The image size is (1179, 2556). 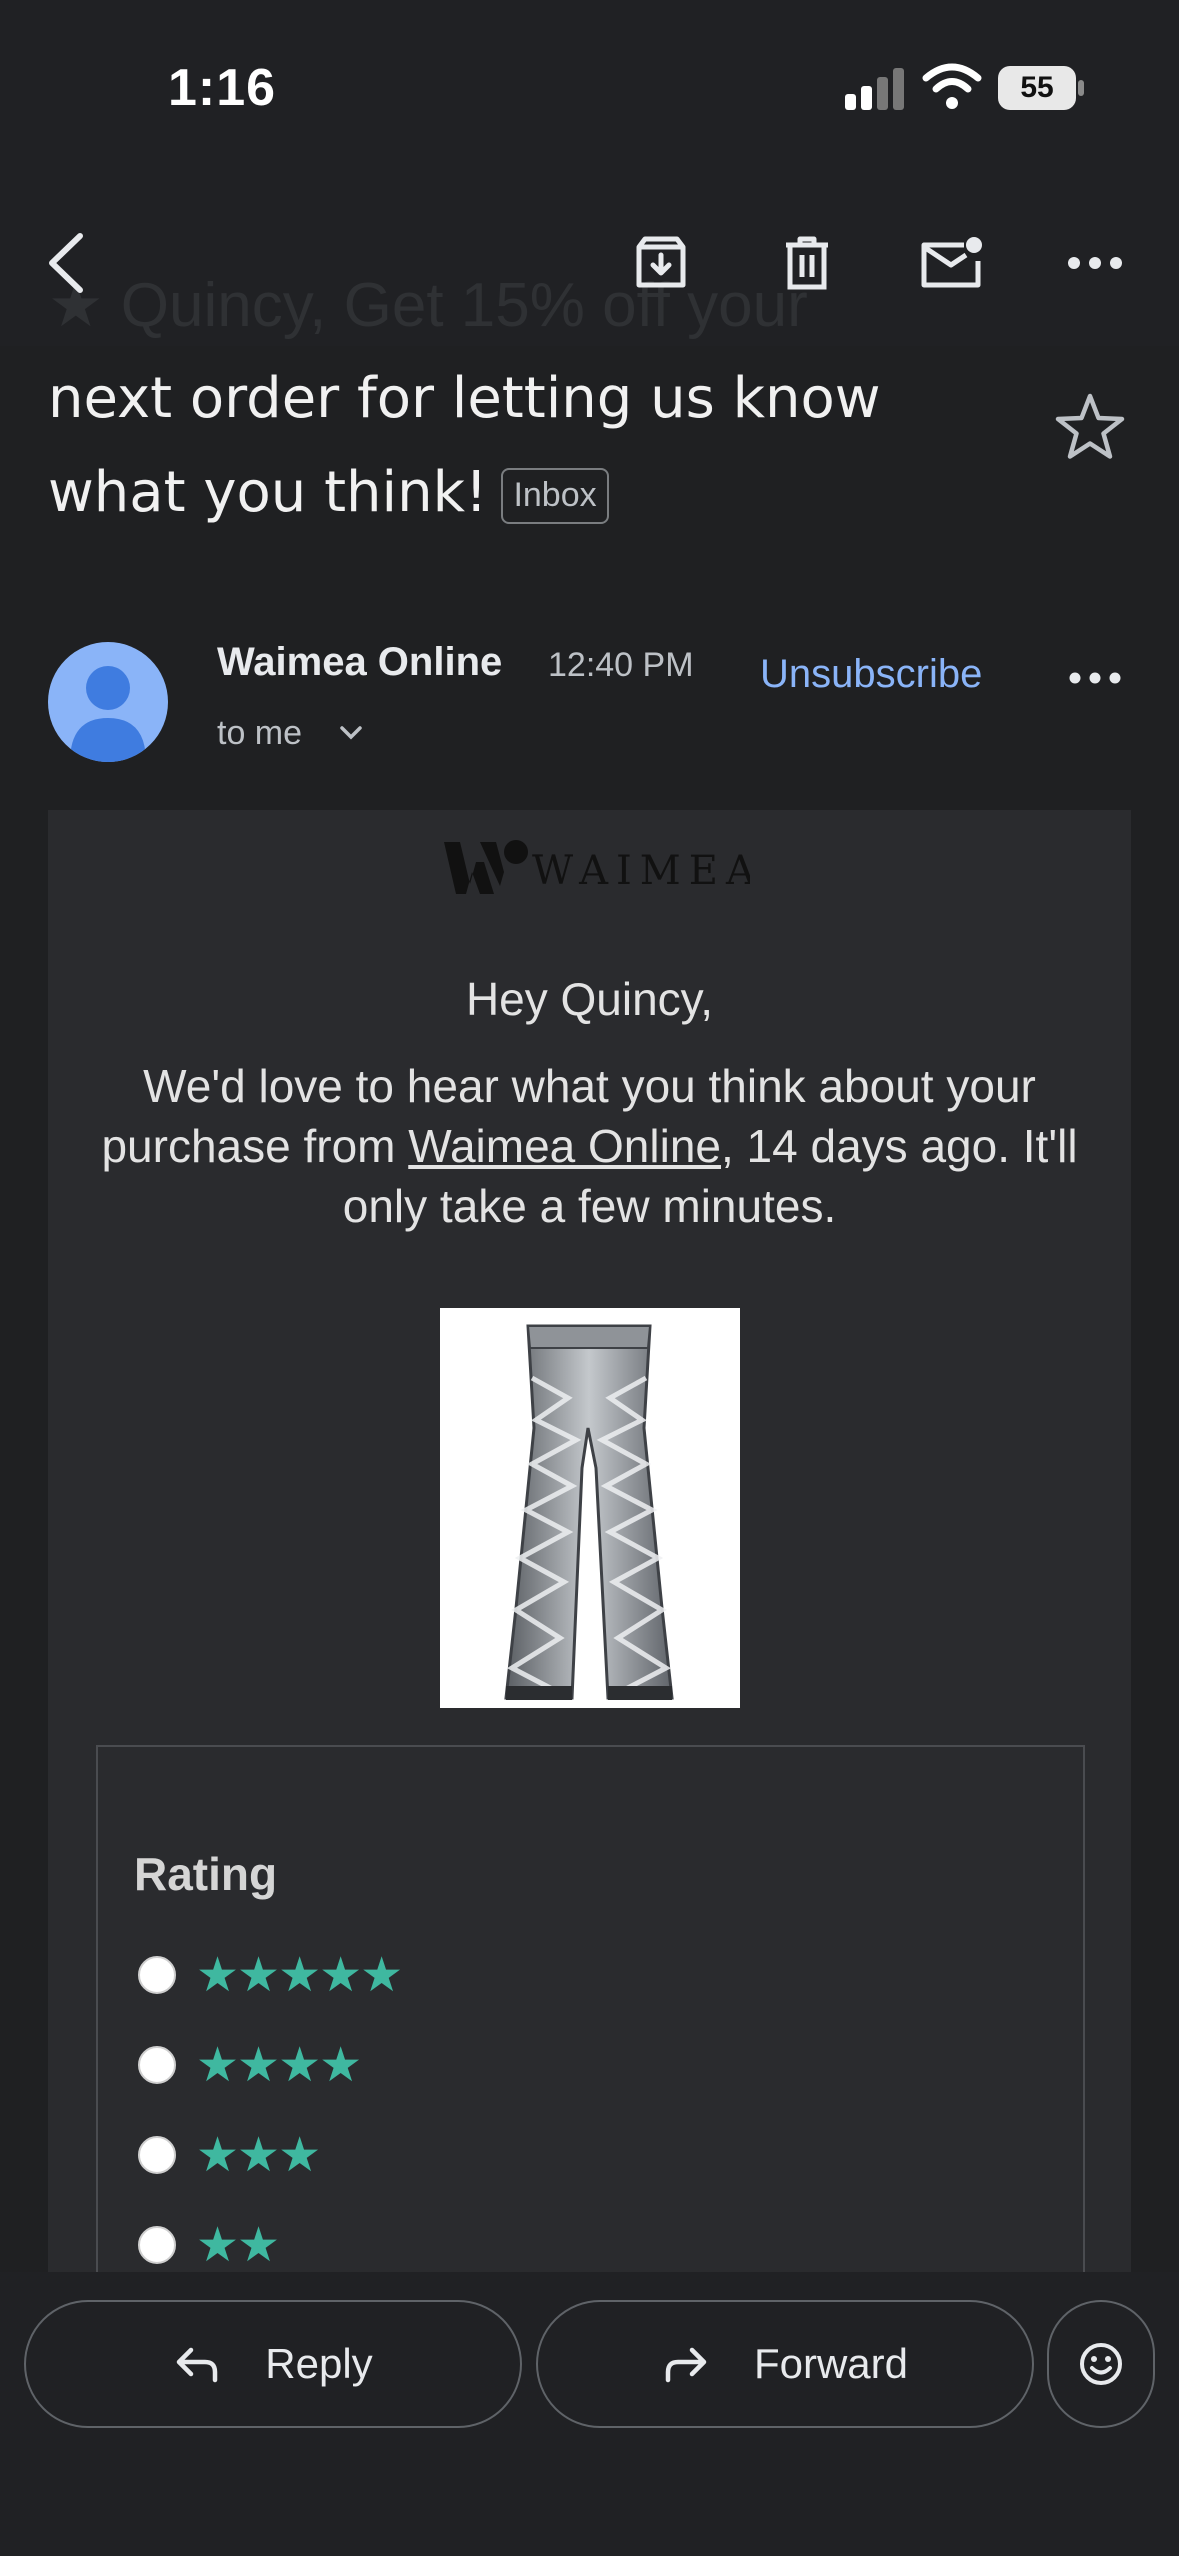 I want to click on recipient-label: to me, so click(x=259, y=733).